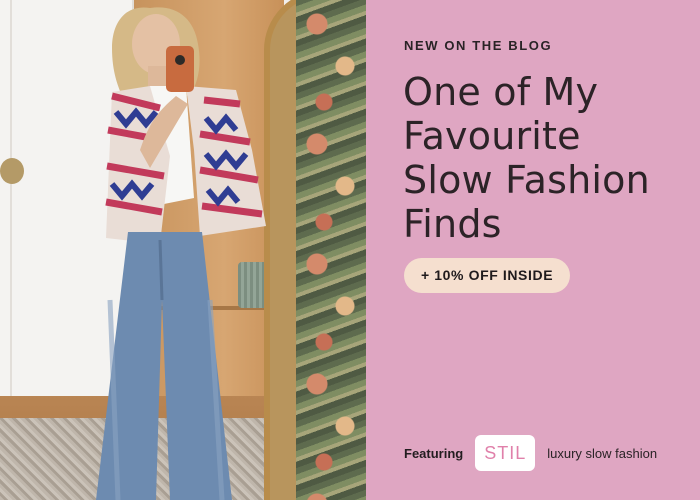 The height and width of the screenshot is (500, 700). I want to click on headline-line: Finds, so click(452, 224).